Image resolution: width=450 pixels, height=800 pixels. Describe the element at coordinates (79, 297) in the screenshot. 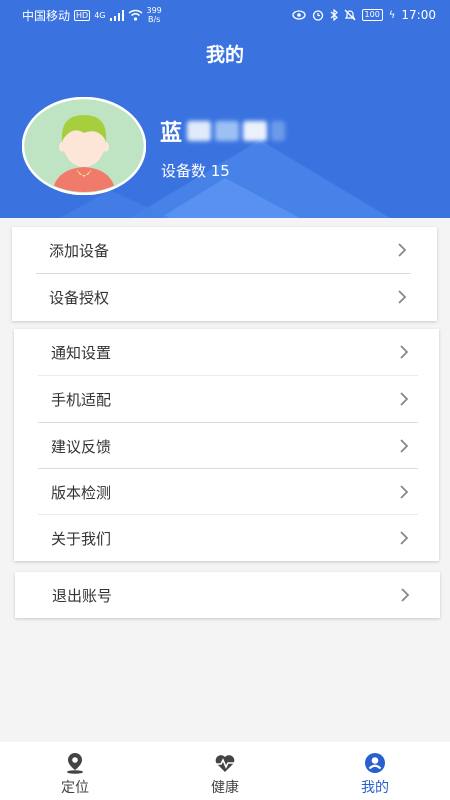

I see `menu-item-label: 设备授权` at that location.